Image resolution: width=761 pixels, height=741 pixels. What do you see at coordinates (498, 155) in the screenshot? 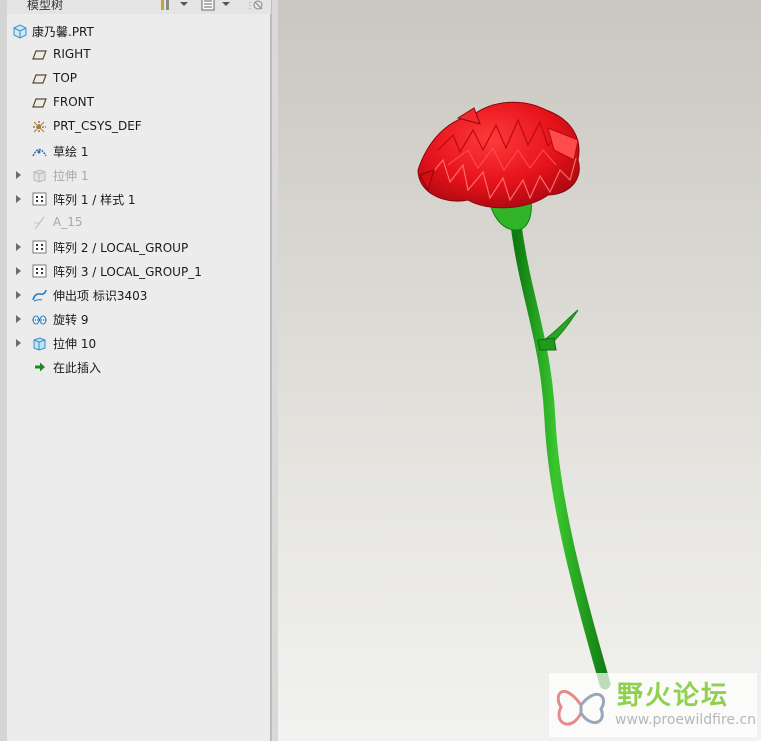
I see `flower-head` at bounding box center [498, 155].